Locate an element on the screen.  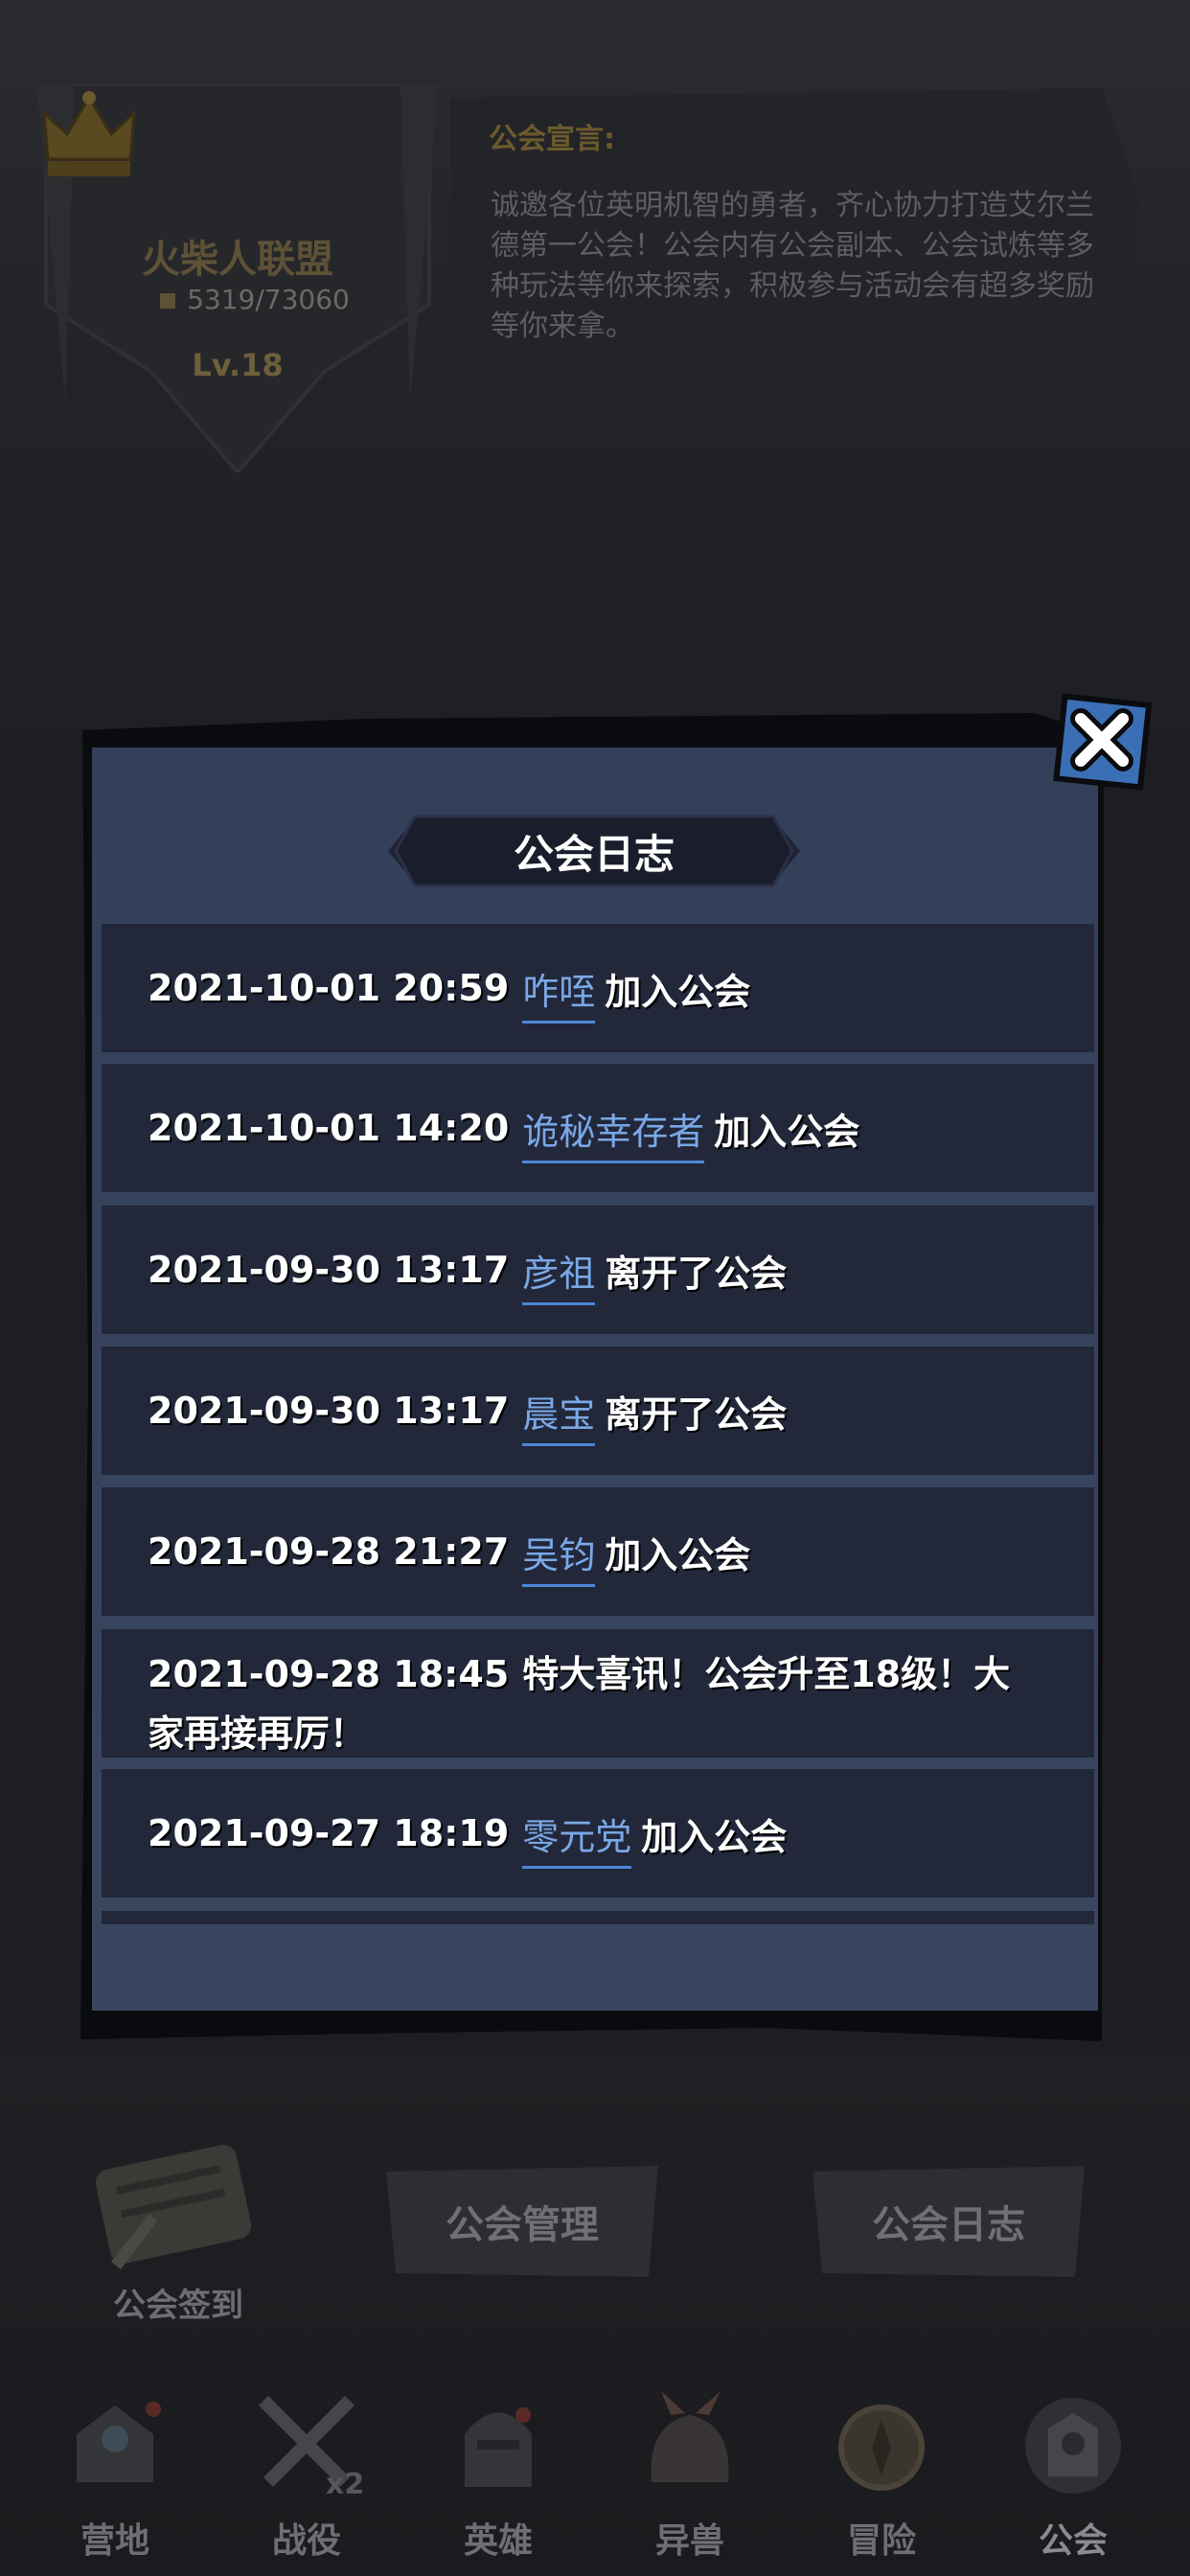
adventure-compass-icon is located at coordinates (882, 2447).